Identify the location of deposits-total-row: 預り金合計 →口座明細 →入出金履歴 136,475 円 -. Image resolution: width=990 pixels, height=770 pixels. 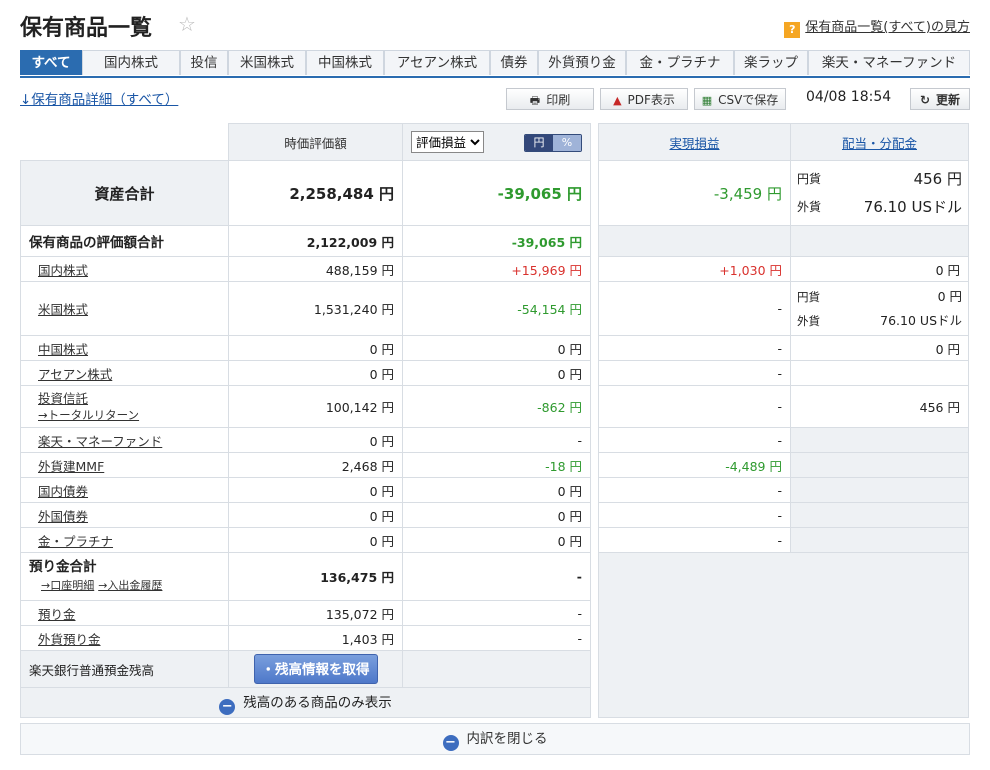
(305, 576).